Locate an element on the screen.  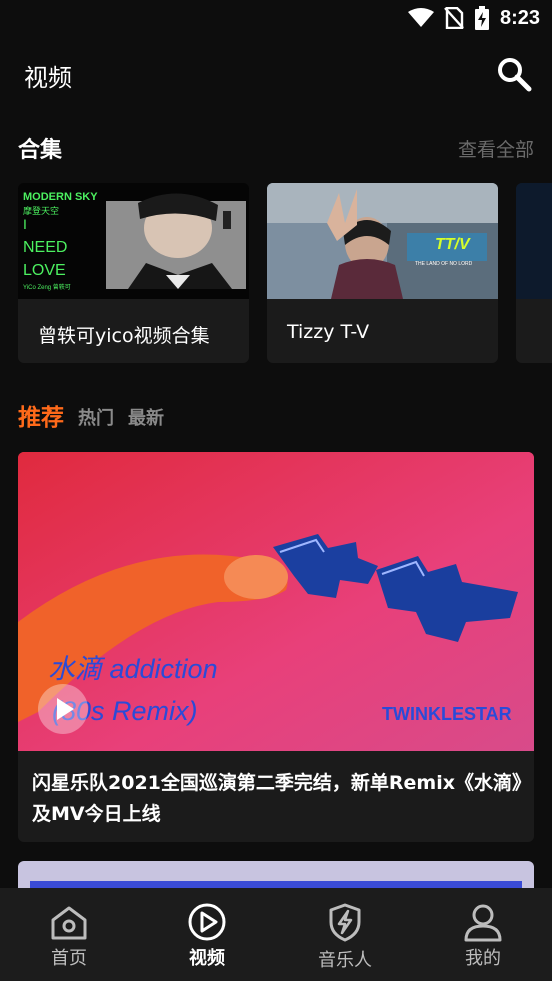
status-icons: 8:23 is located at coordinates (473, 18).